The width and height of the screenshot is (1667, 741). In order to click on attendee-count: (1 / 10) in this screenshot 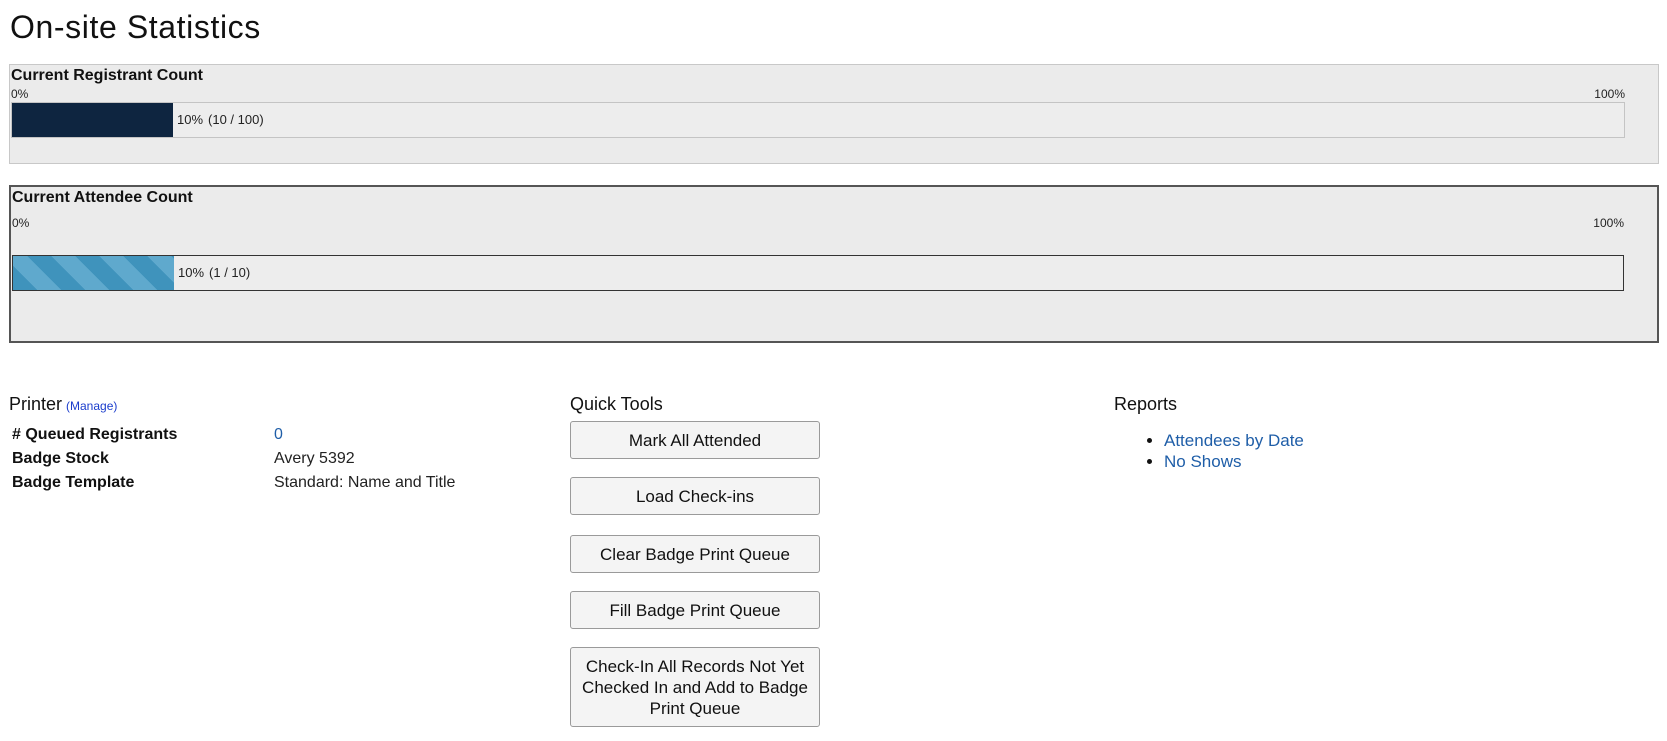, I will do `click(230, 272)`.